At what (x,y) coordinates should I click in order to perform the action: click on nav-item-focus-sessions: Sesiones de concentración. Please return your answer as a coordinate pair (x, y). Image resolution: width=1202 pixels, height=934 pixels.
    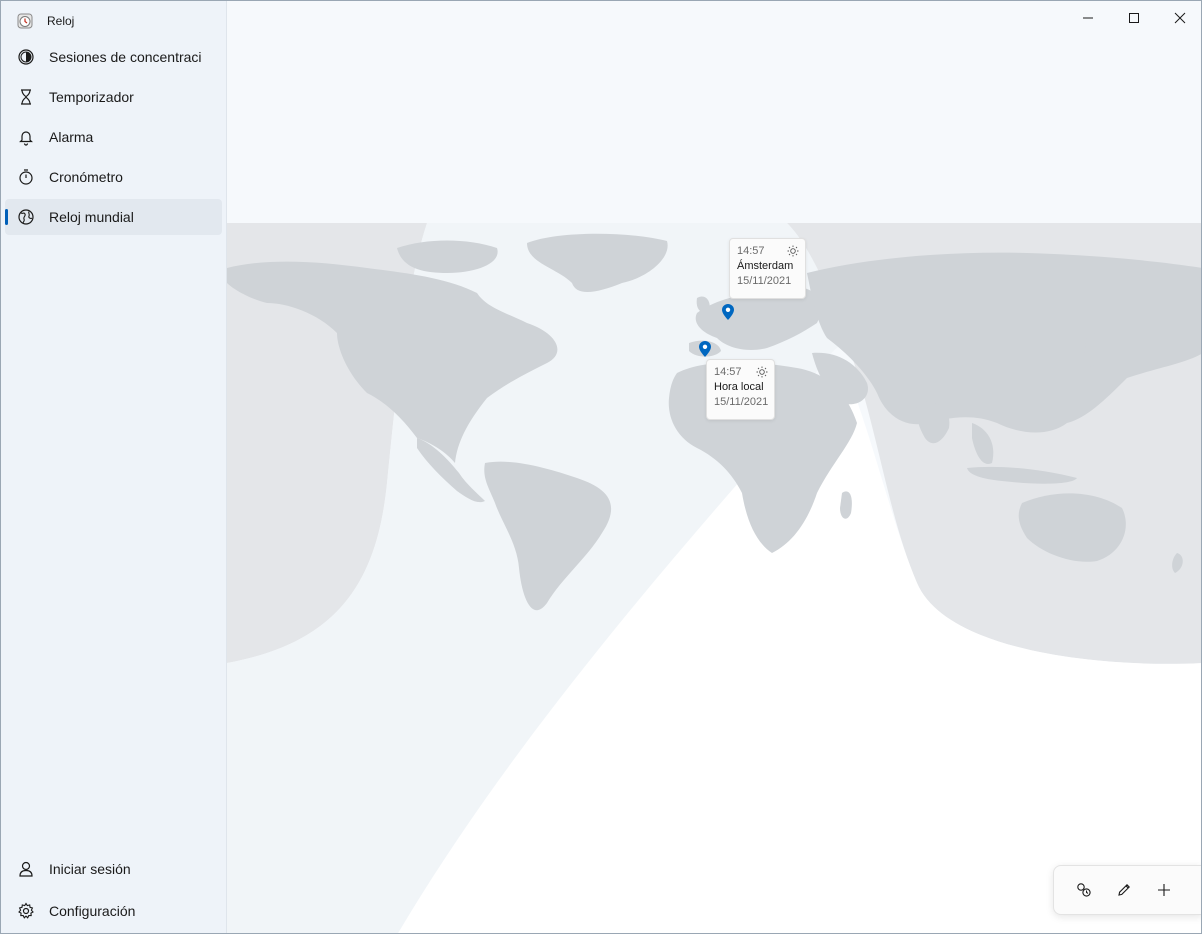
    Looking at the image, I should click on (113, 57).